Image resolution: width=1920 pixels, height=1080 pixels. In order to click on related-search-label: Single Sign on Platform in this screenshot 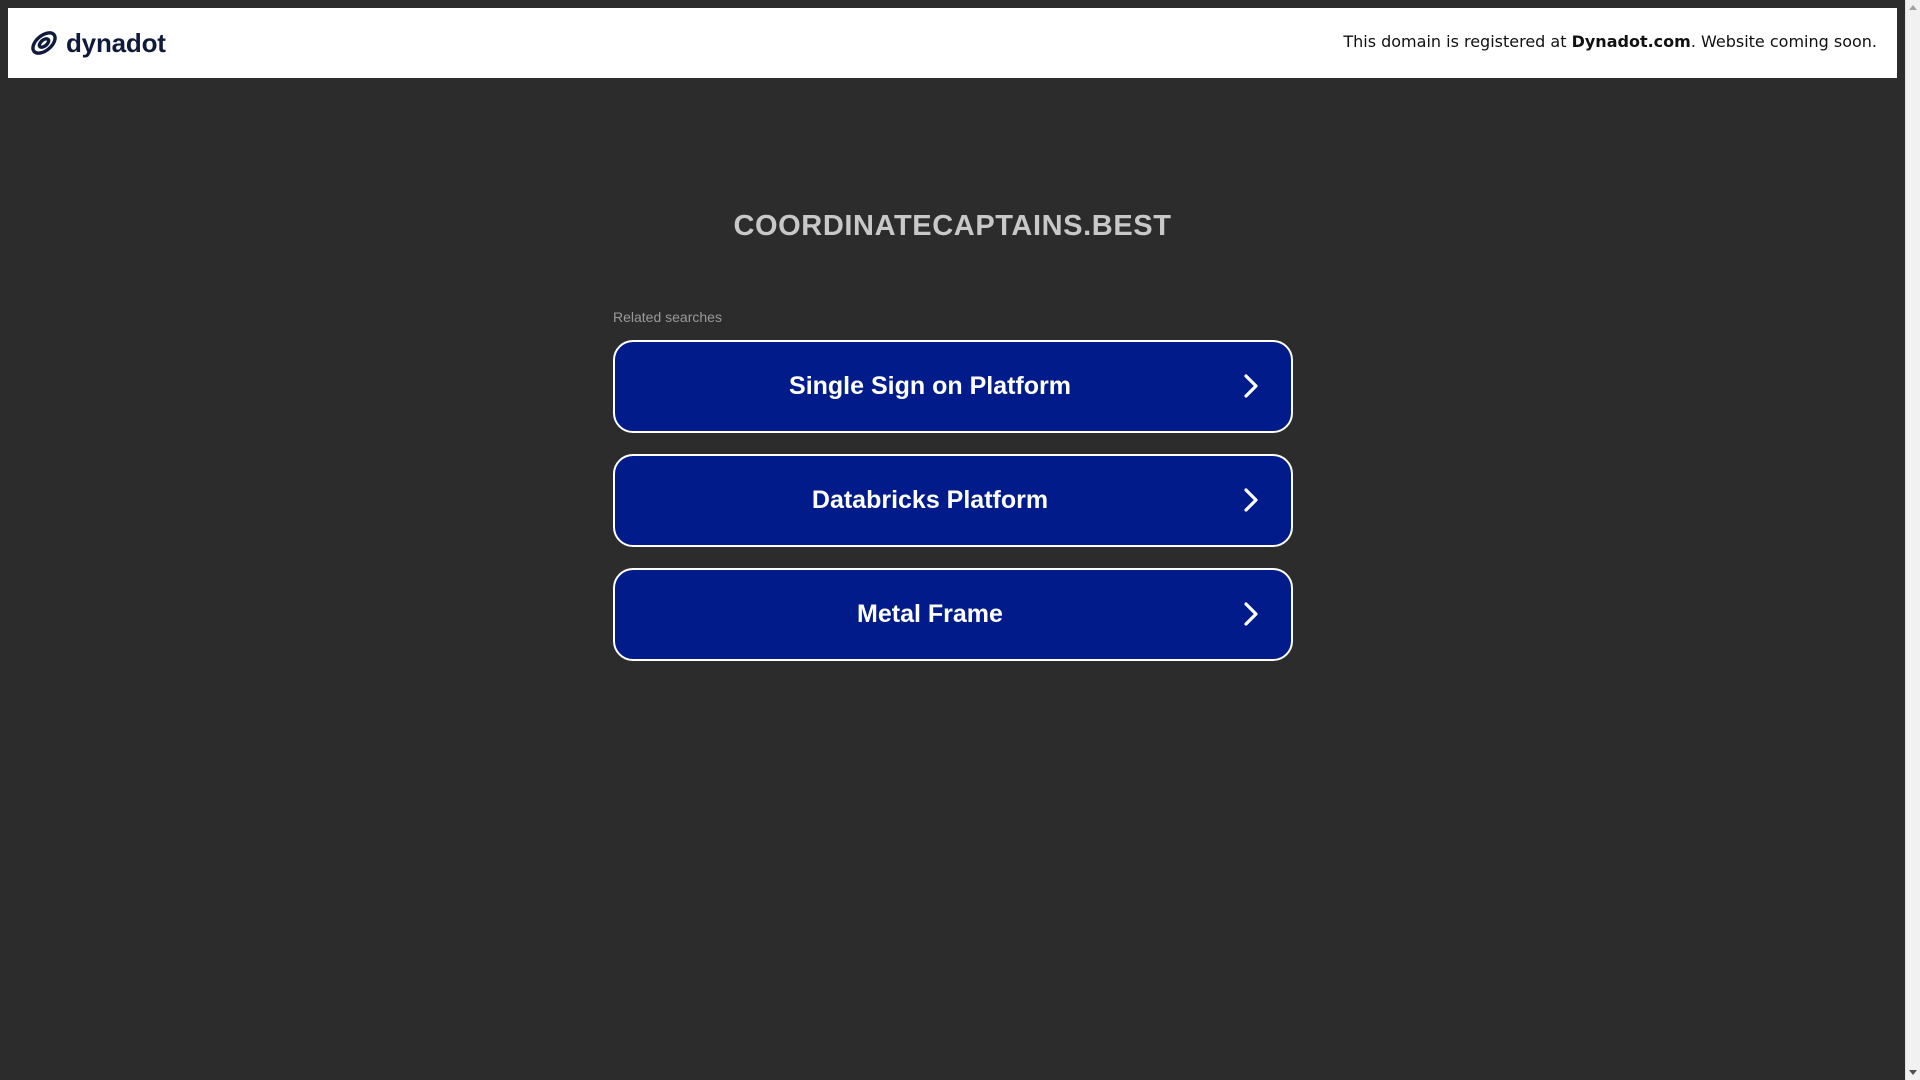, I will do `click(930, 386)`.